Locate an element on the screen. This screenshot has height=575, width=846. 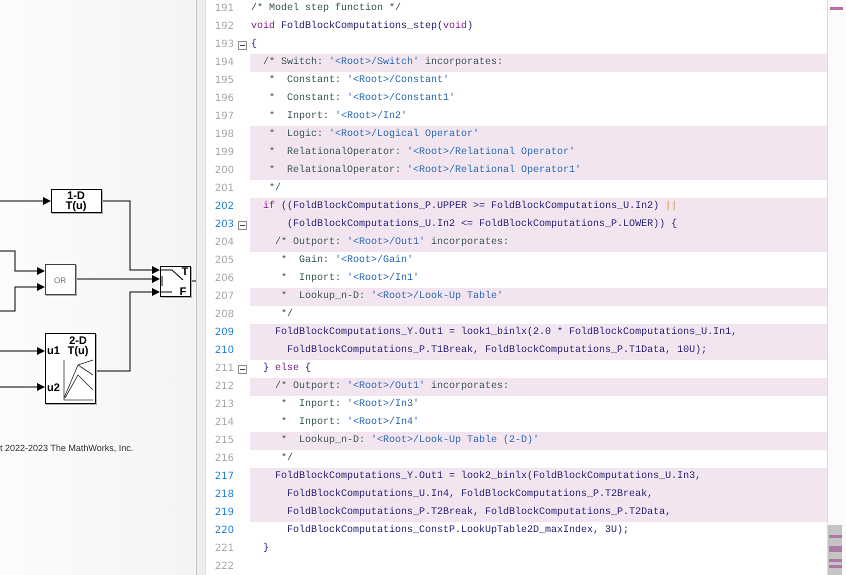
line-number: 204 is located at coordinates (224, 243).